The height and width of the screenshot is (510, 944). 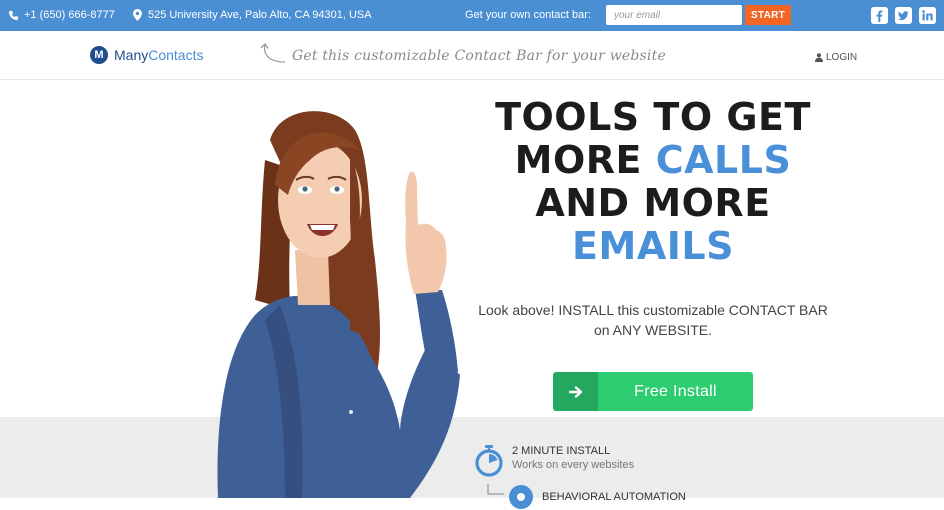 What do you see at coordinates (573, 465) in the screenshot?
I see `feature-install-desc: Works on every websites` at bounding box center [573, 465].